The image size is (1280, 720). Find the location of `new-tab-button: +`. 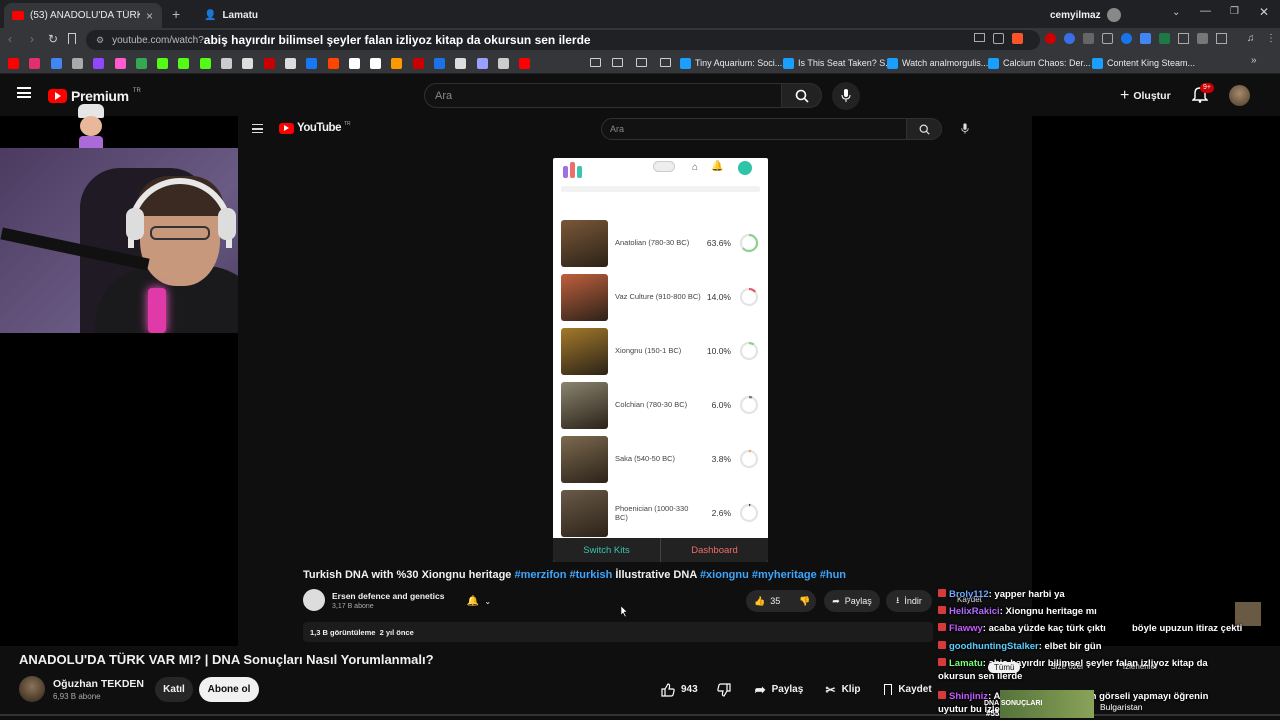

new-tab-button: + is located at coordinates (176, 14).